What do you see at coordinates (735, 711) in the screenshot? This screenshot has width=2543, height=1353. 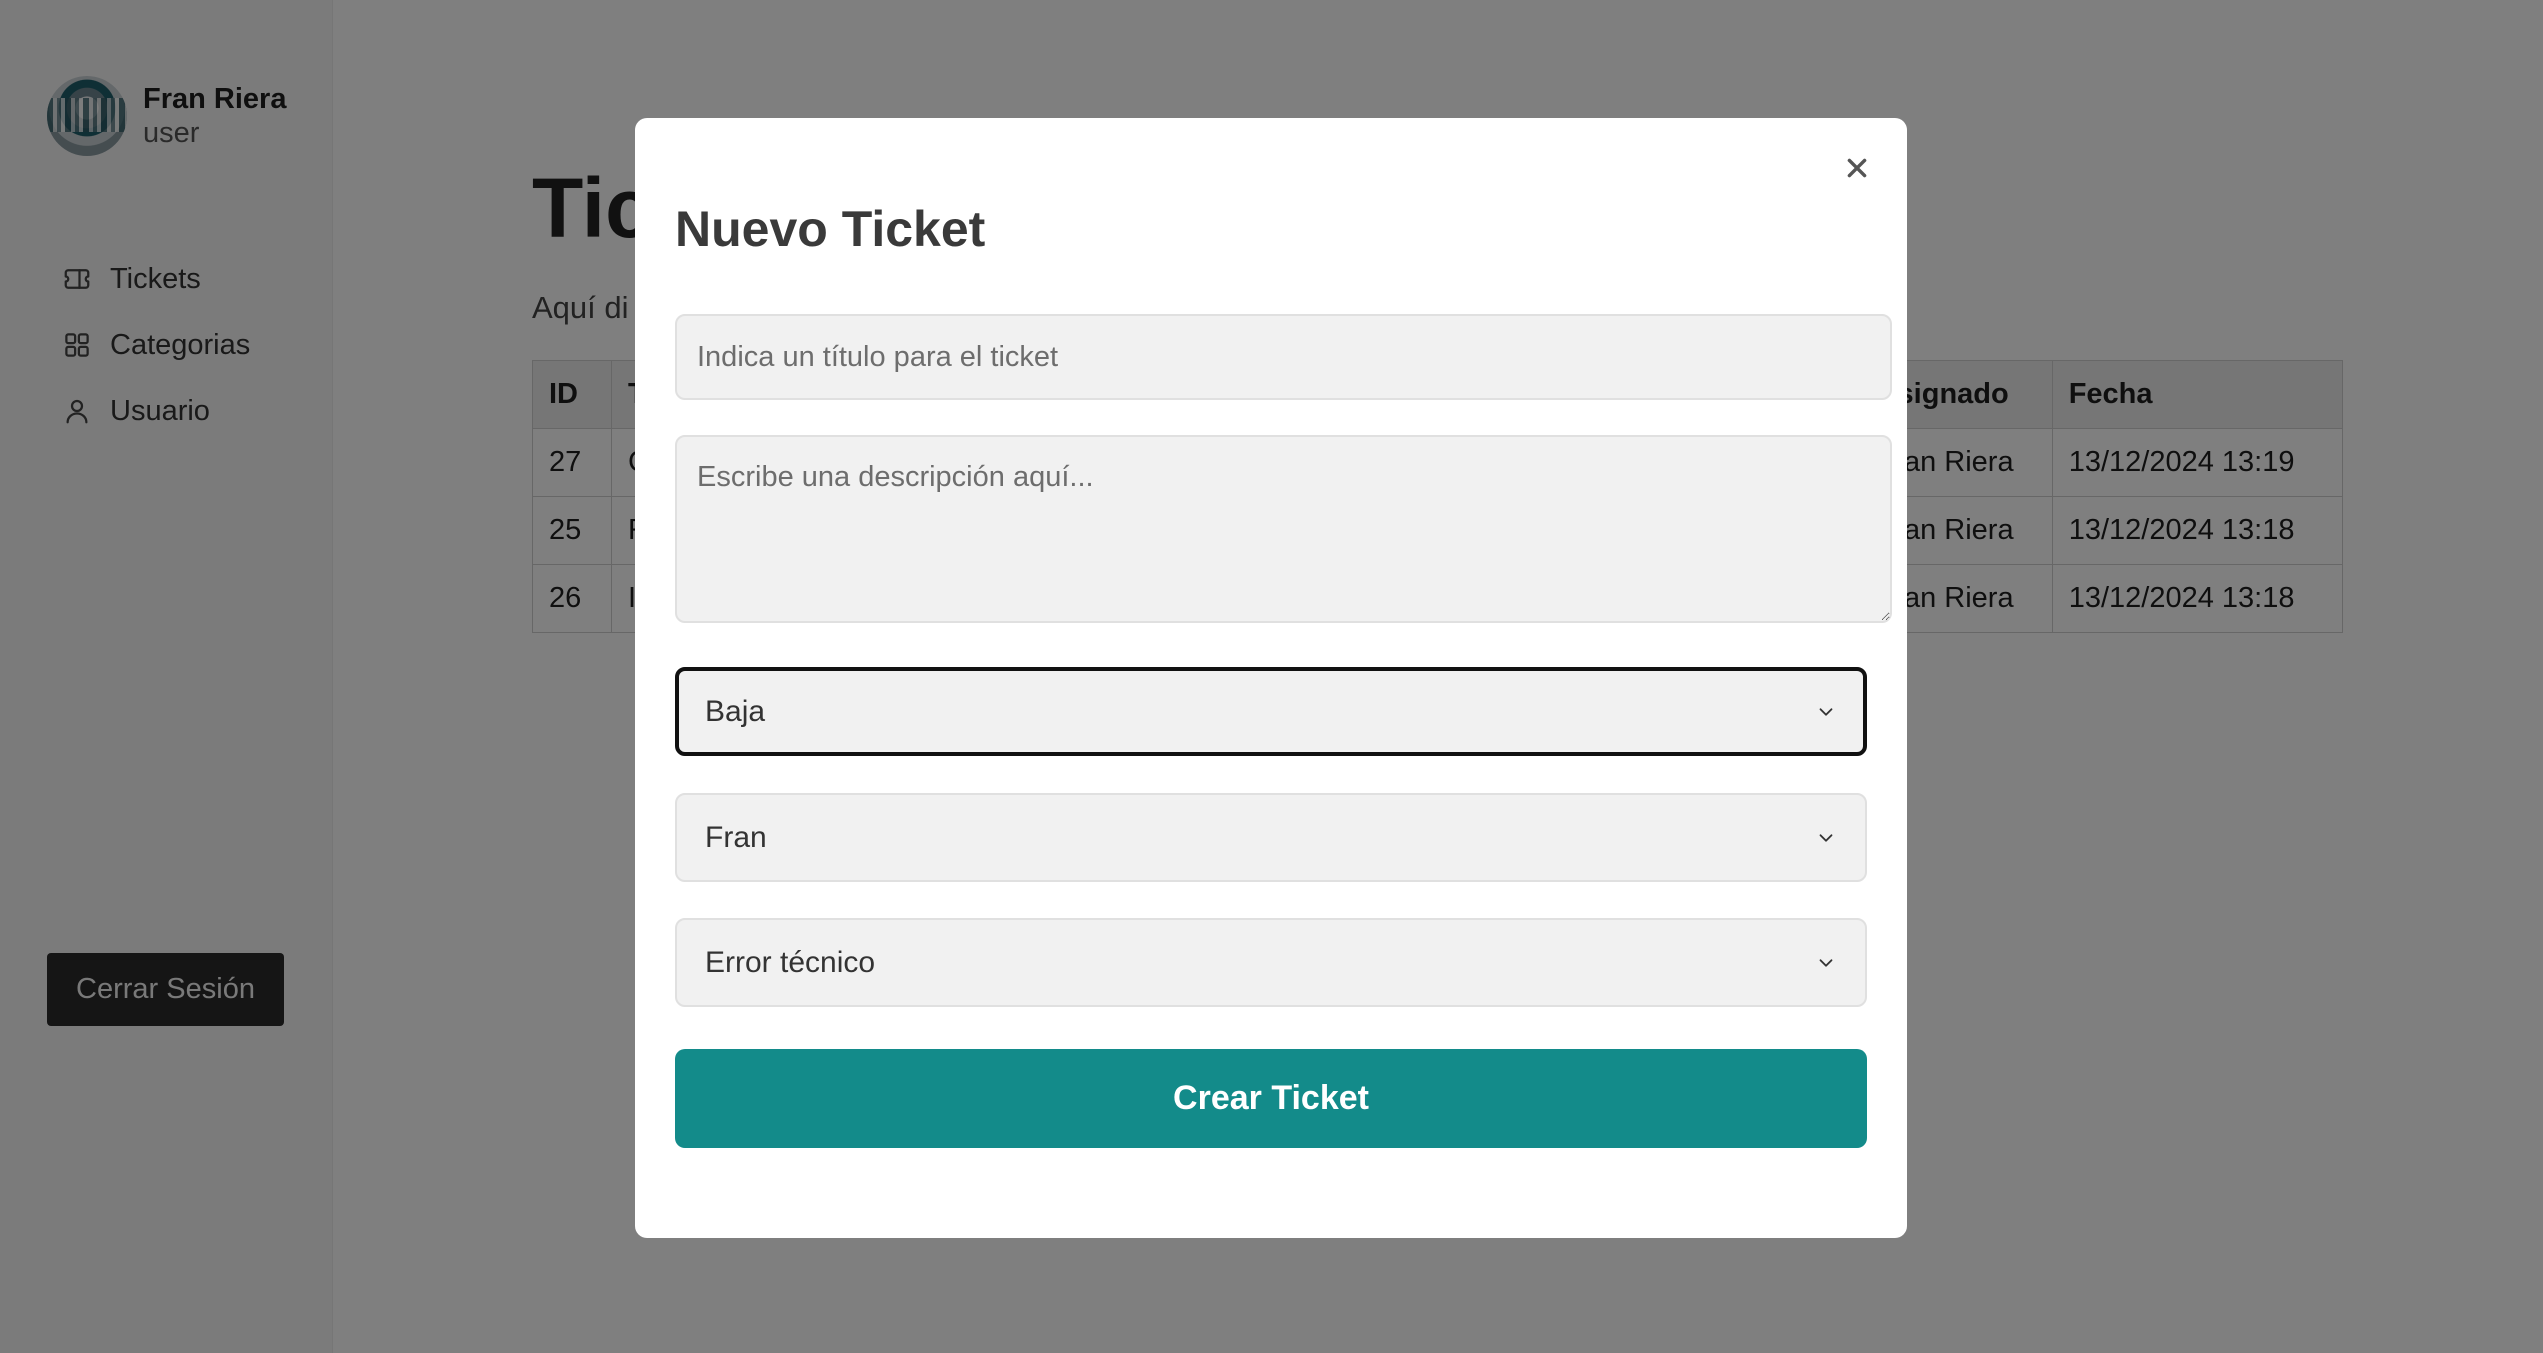 I see `priority-select-value: Baja` at bounding box center [735, 711].